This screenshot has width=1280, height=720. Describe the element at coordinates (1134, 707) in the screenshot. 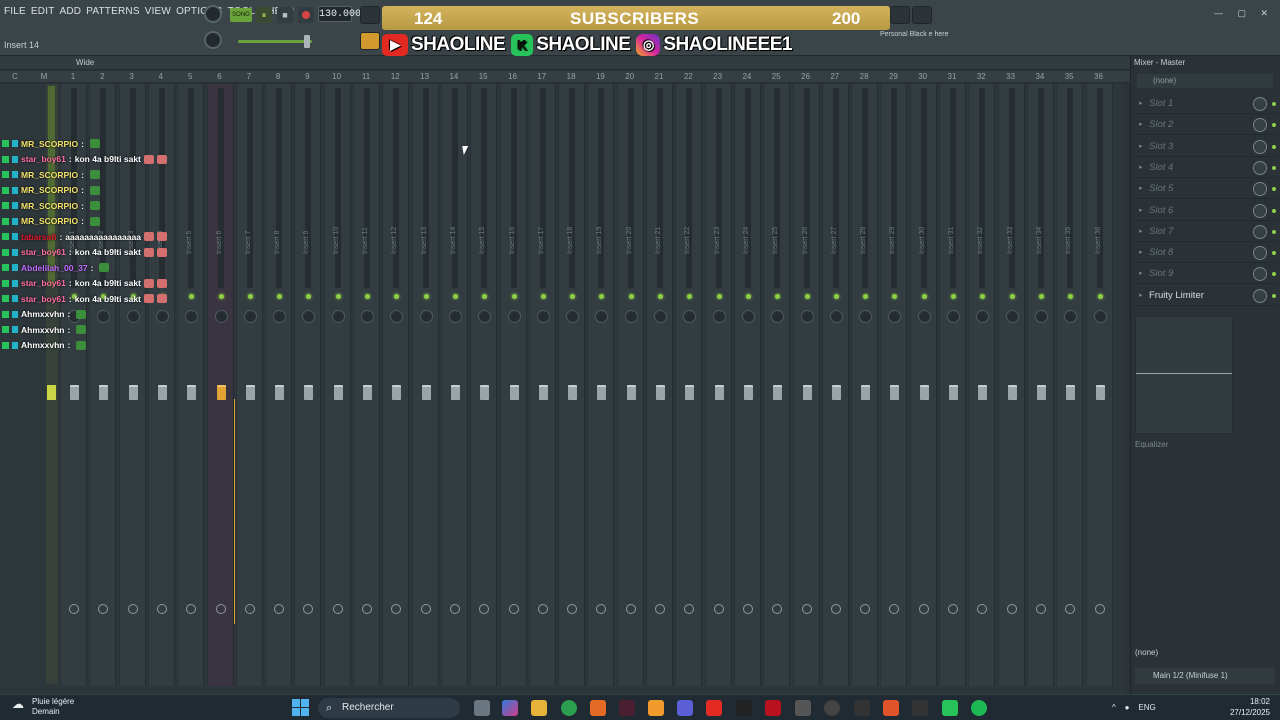

I see `system-tray: ^ ● ENG` at that location.